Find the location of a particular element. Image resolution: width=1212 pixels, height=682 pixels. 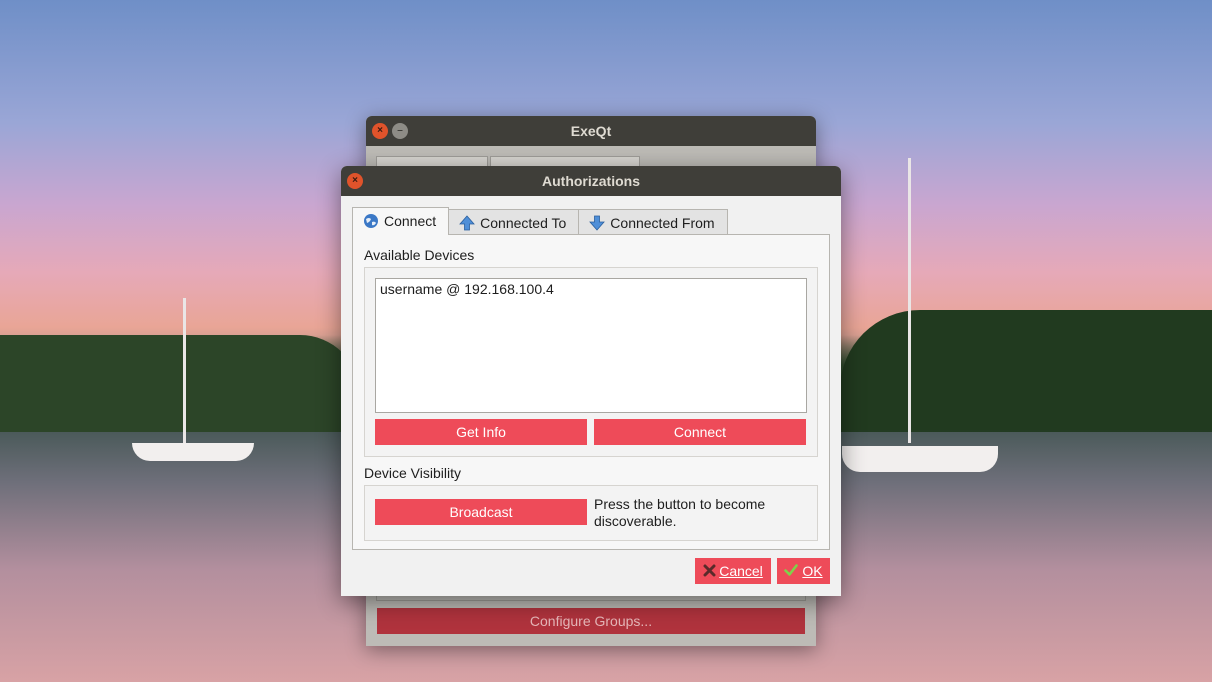

ok-label: OK is located at coordinates (812, 571).